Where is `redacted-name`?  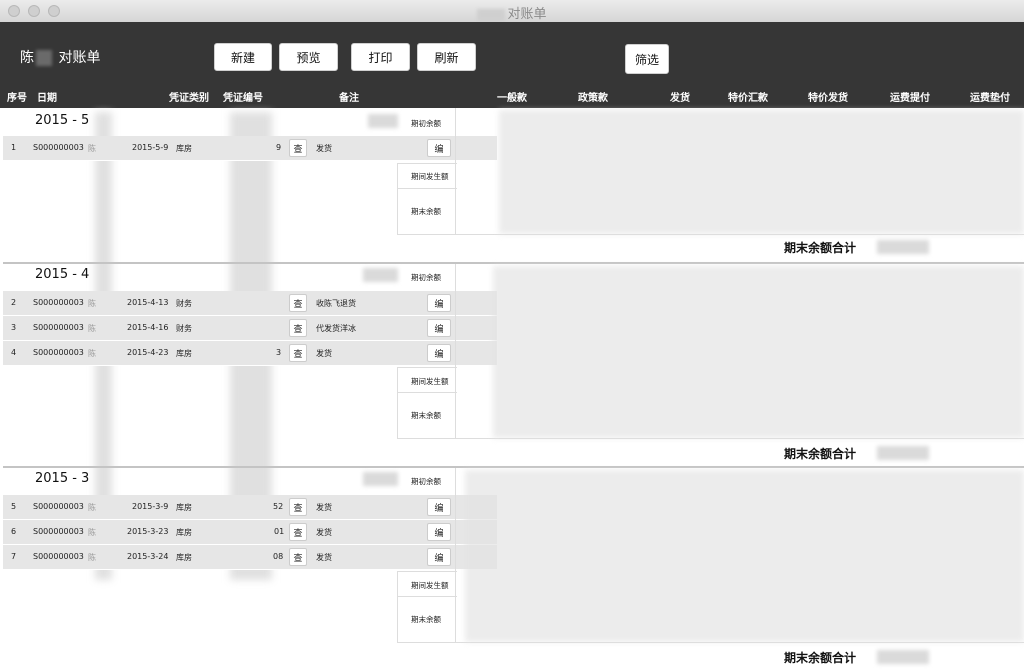
redacted-name is located at coordinates (44, 58).